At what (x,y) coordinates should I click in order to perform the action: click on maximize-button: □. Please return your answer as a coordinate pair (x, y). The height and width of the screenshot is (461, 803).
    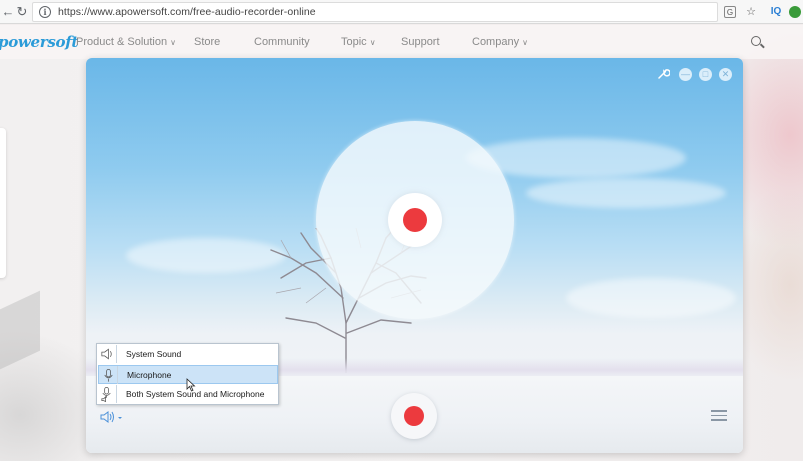
    Looking at the image, I should click on (705, 74).